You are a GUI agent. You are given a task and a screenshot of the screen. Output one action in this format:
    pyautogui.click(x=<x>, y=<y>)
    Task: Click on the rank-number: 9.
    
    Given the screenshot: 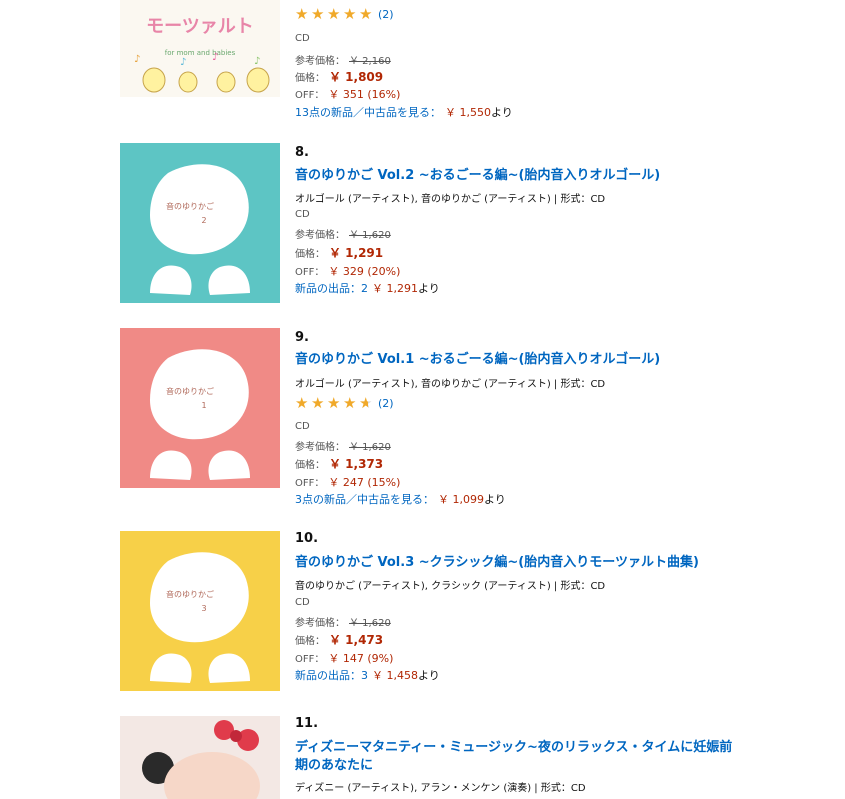 What is the action you would take?
    pyautogui.click(x=302, y=337)
    